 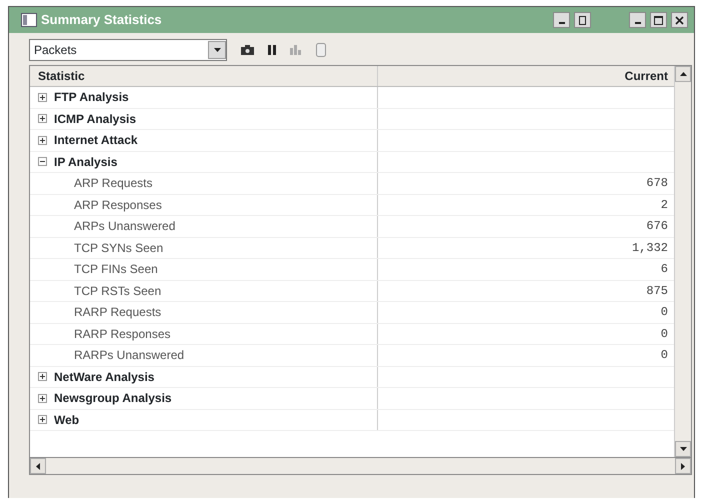 I want to click on restore-button, so click(x=582, y=20).